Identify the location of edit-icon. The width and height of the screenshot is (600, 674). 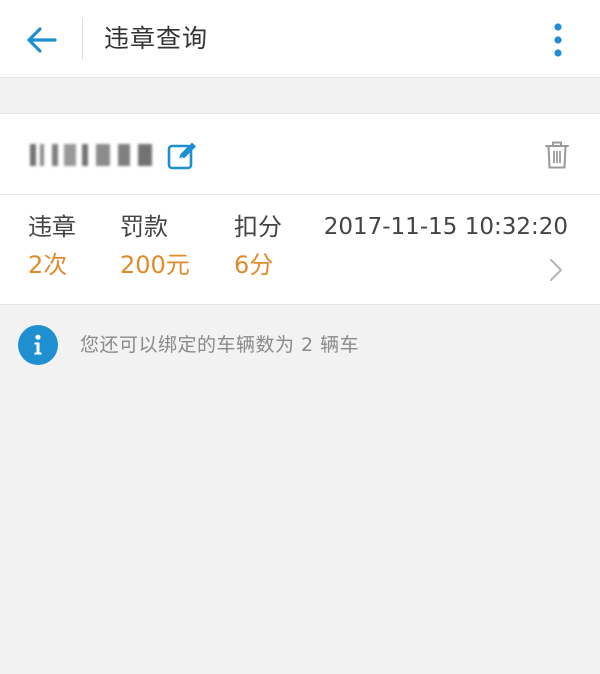
(181, 156).